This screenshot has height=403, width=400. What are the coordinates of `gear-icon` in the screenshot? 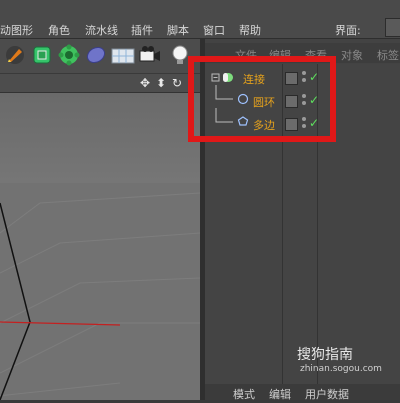 It's located at (69, 55).